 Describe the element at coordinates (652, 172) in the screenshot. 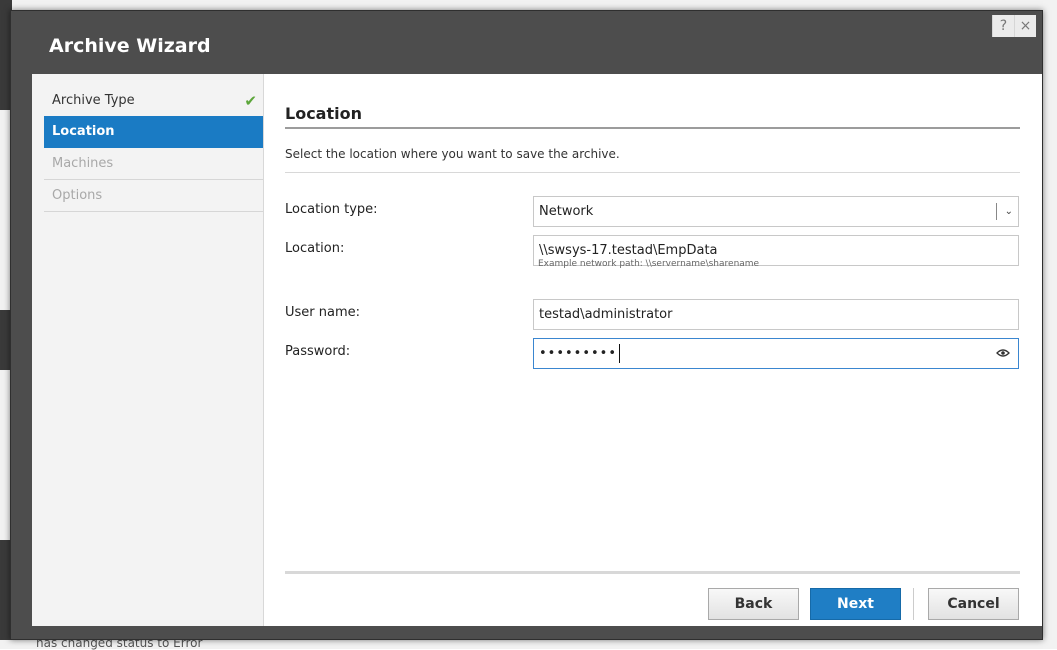

I see `description-divider` at that location.